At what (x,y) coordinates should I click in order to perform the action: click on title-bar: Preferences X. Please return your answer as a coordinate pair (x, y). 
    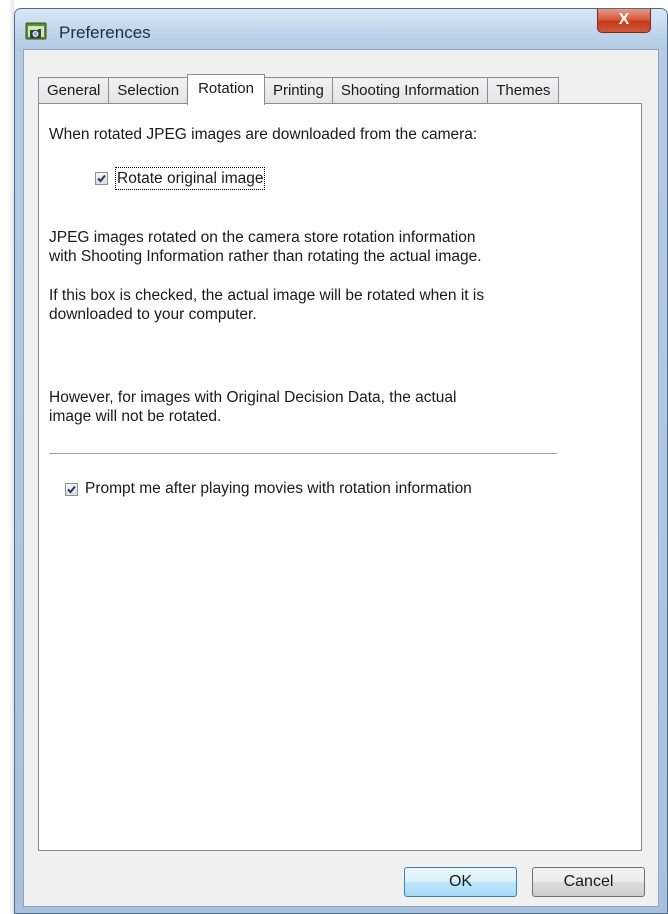
    Looking at the image, I should click on (341, 29).